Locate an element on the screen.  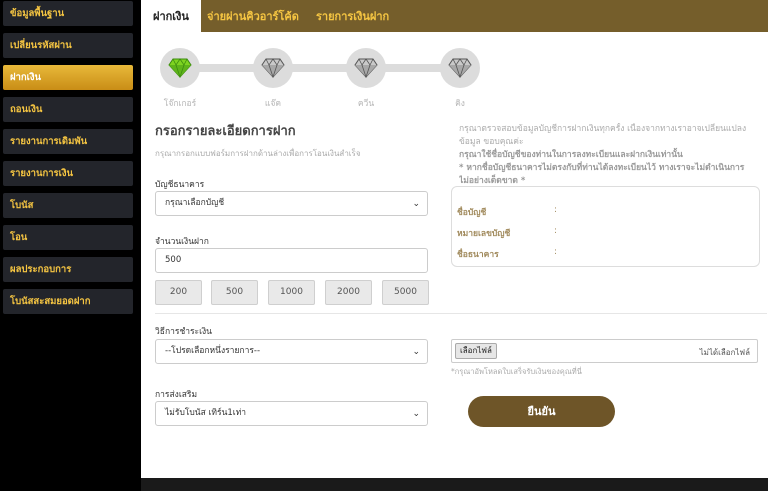
submit-button: ยืนยัน is located at coordinates (541, 411).